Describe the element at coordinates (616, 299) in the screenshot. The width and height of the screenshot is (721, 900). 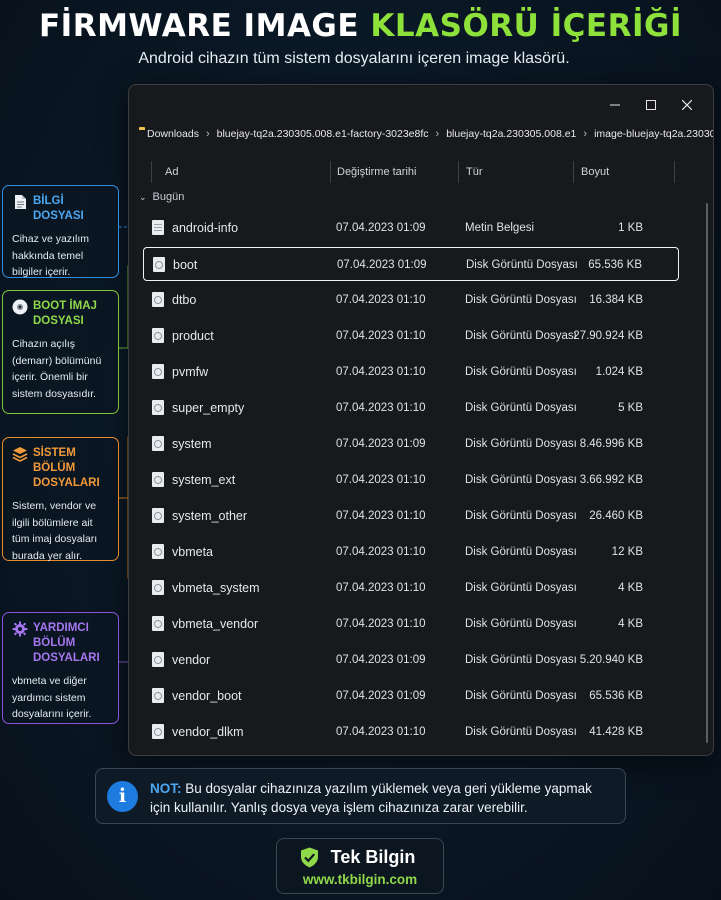
I see `file-size: 16.384 KB` at that location.